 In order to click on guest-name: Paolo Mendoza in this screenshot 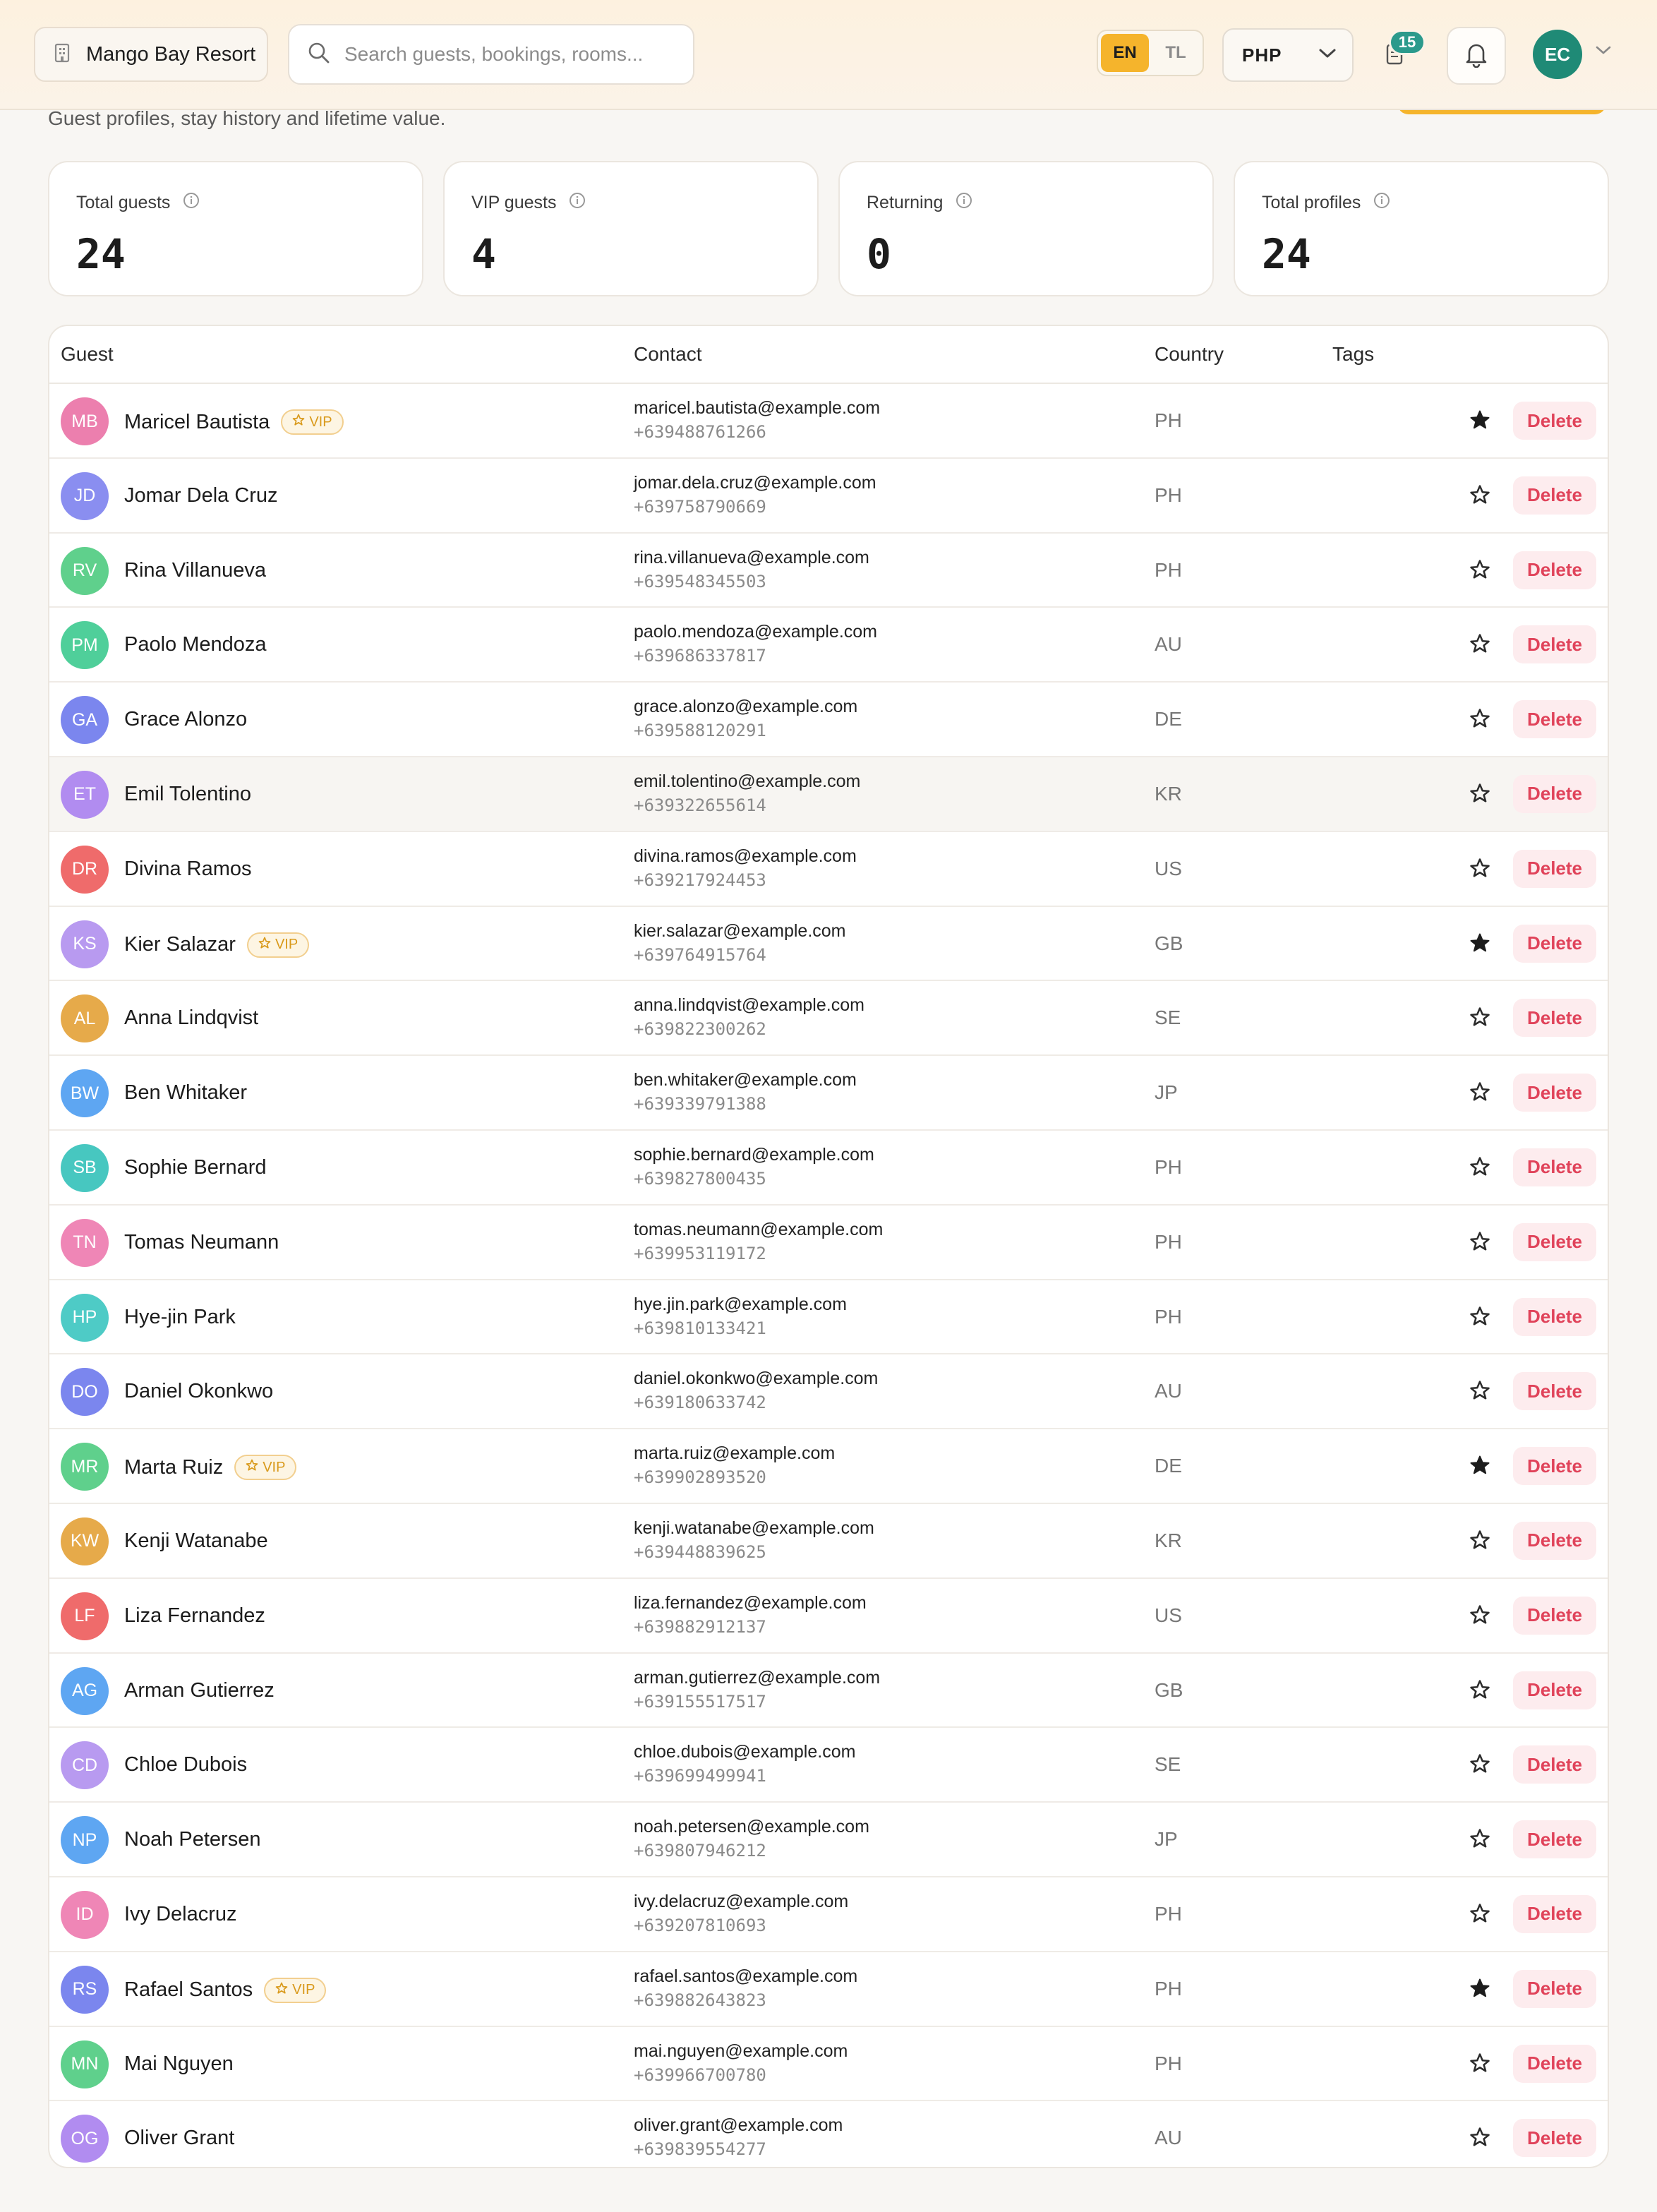, I will do `click(195, 644)`.